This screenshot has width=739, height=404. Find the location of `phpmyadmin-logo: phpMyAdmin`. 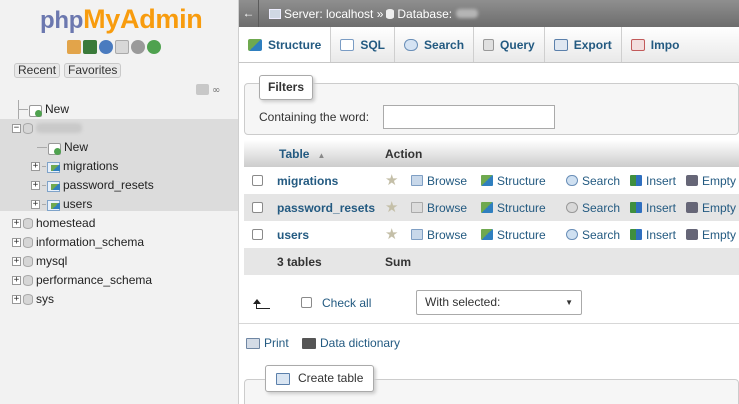

phpmyadmin-logo: phpMyAdmin is located at coordinates (121, 19).